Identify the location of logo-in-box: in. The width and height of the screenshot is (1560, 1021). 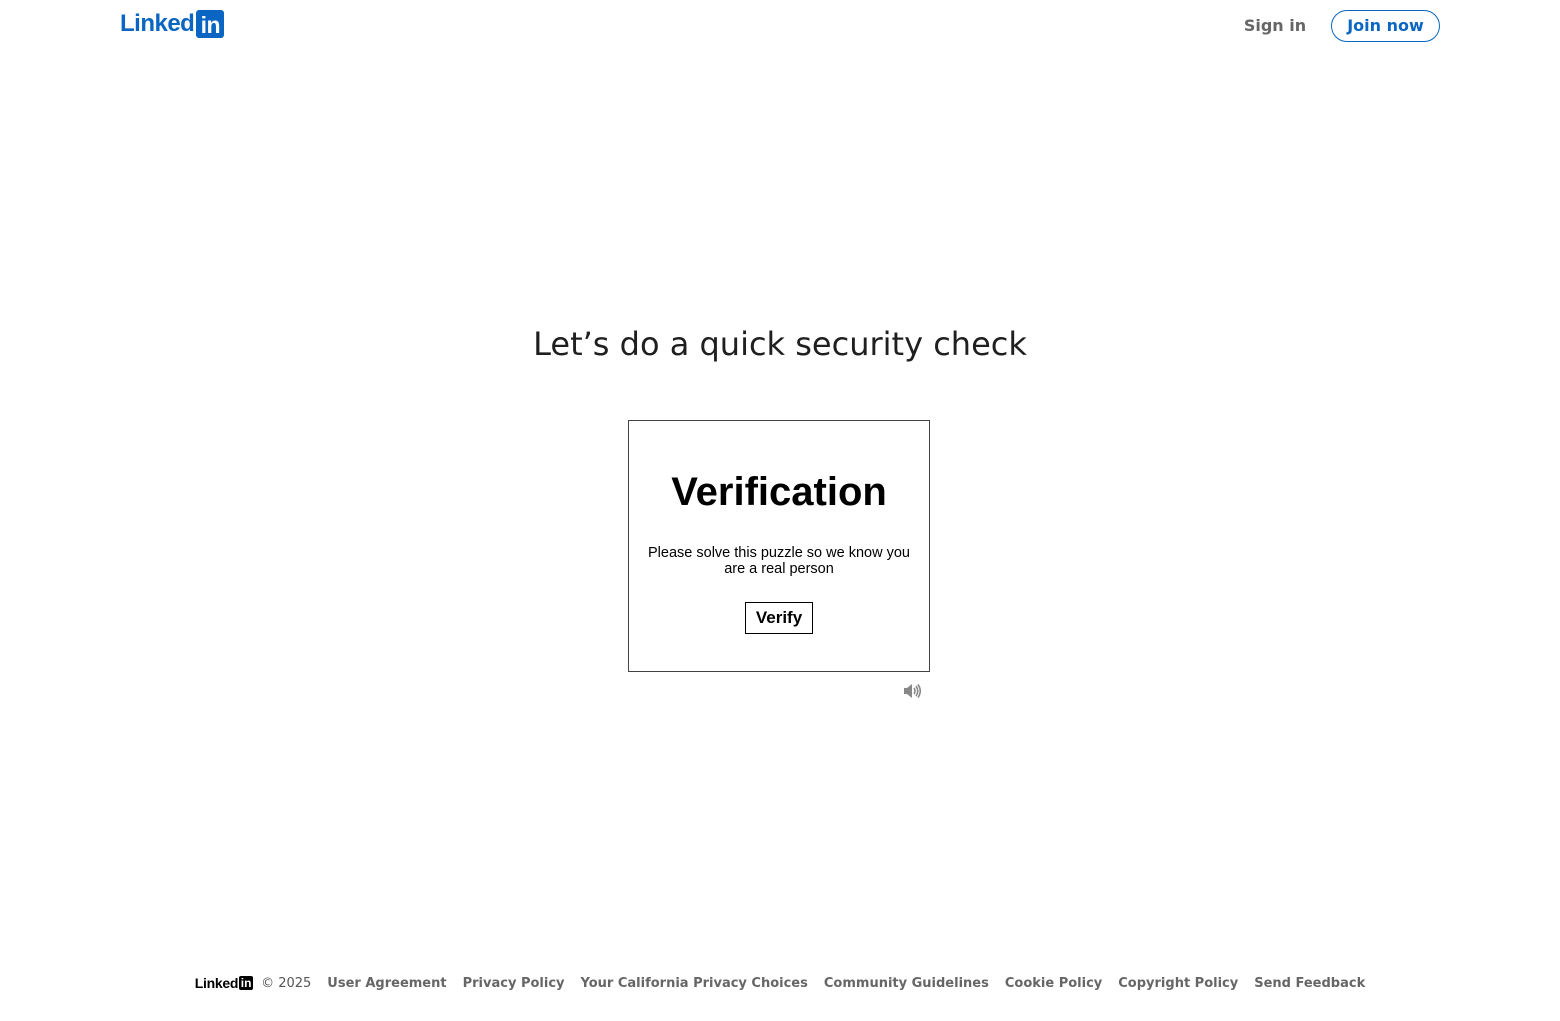
(210, 24).